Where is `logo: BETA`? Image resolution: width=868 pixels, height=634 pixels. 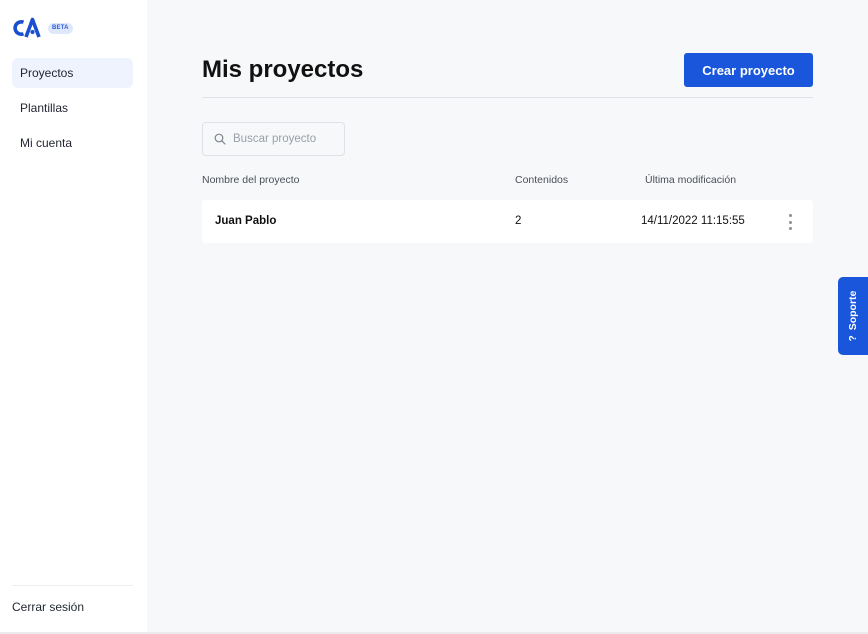 logo: BETA is located at coordinates (42, 28).